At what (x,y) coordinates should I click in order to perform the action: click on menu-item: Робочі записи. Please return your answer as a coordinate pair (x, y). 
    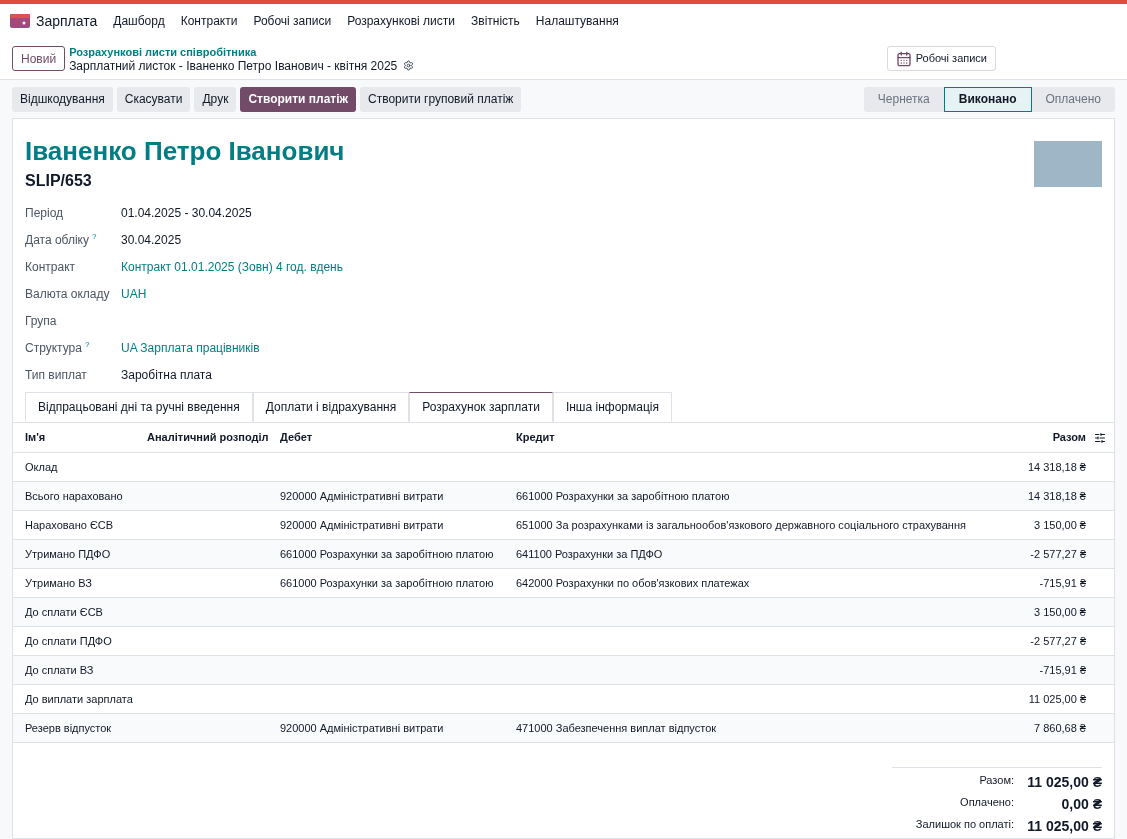
    Looking at the image, I should click on (292, 21).